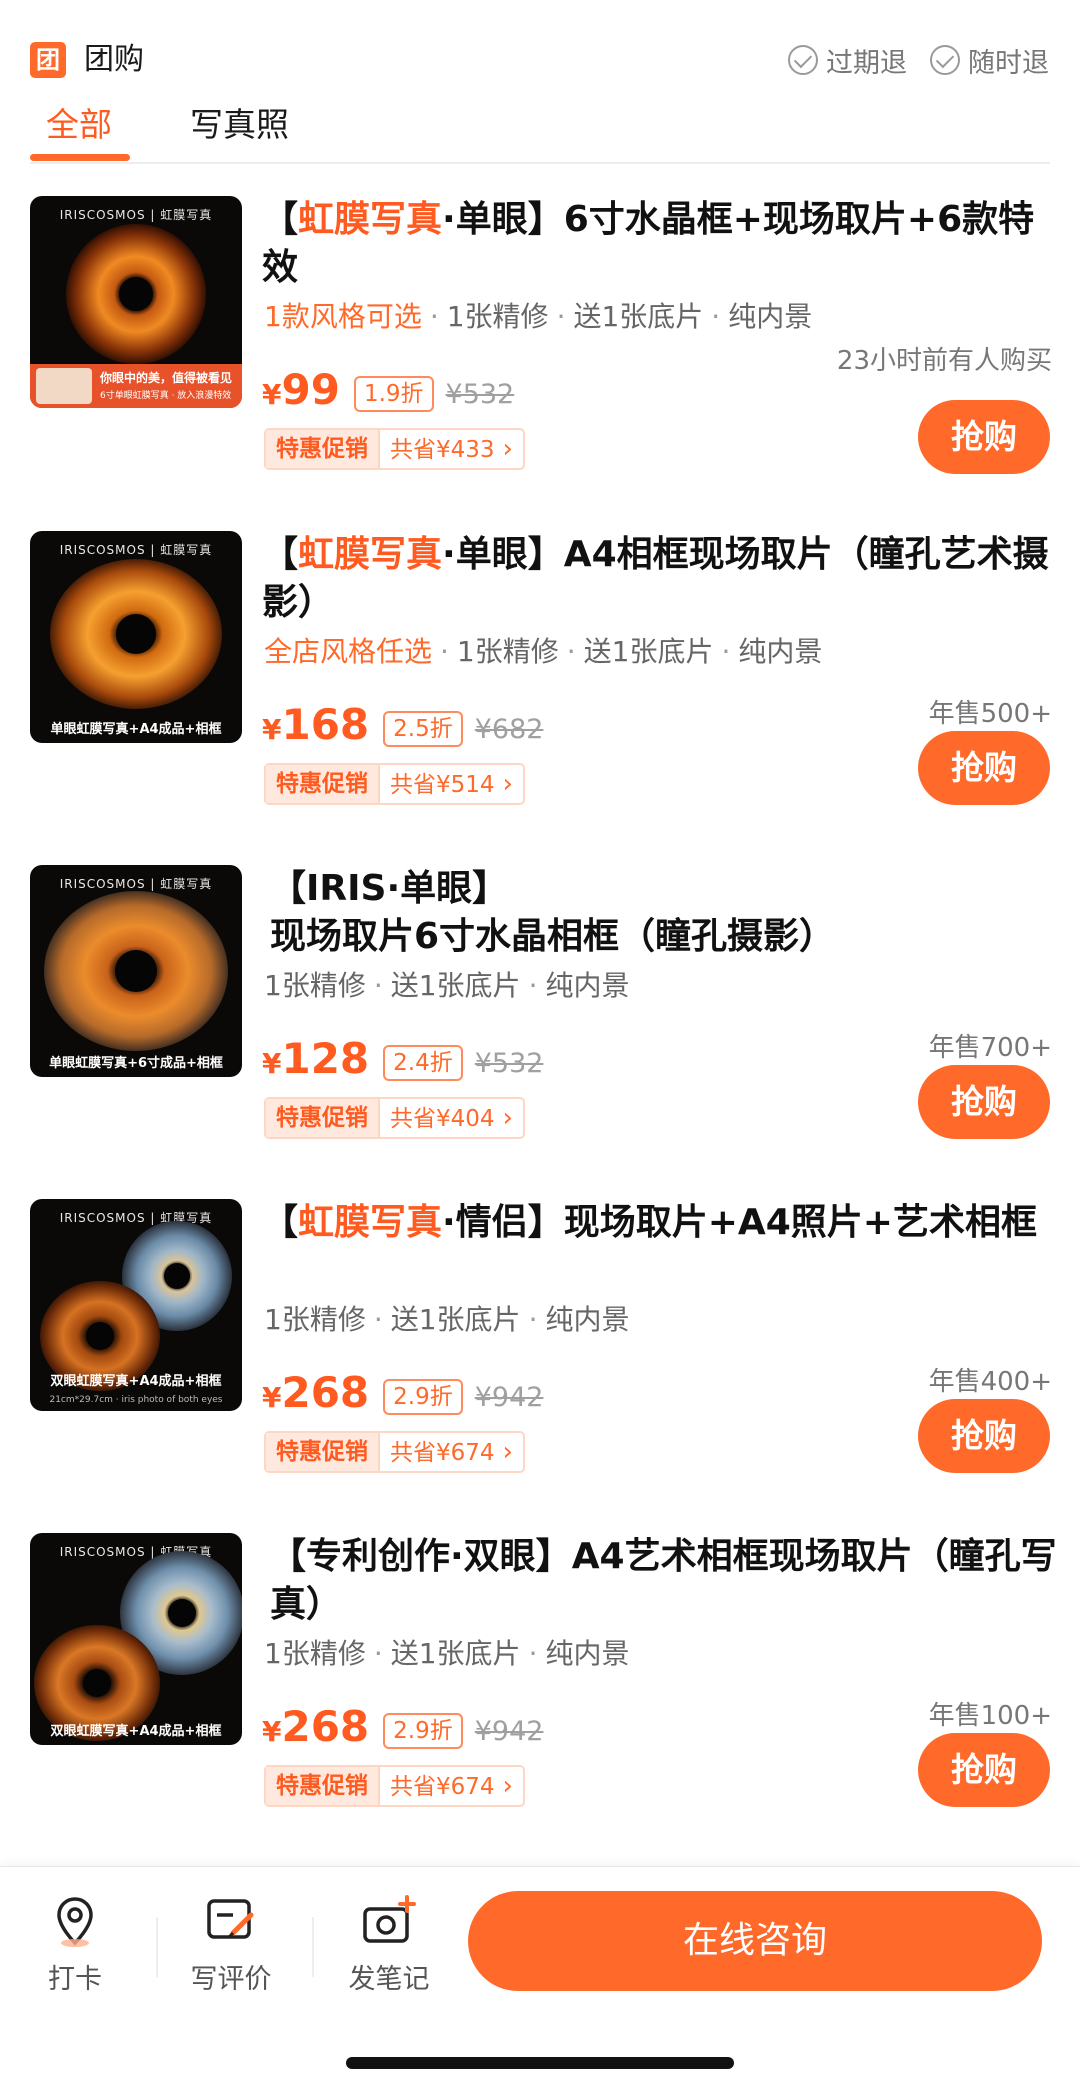 The height and width of the screenshot is (2075, 1080). What do you see at coordinates (423, 729) in the screenshot?
I see `discount-badge: 2.5折` at bounding box center [423, 729].